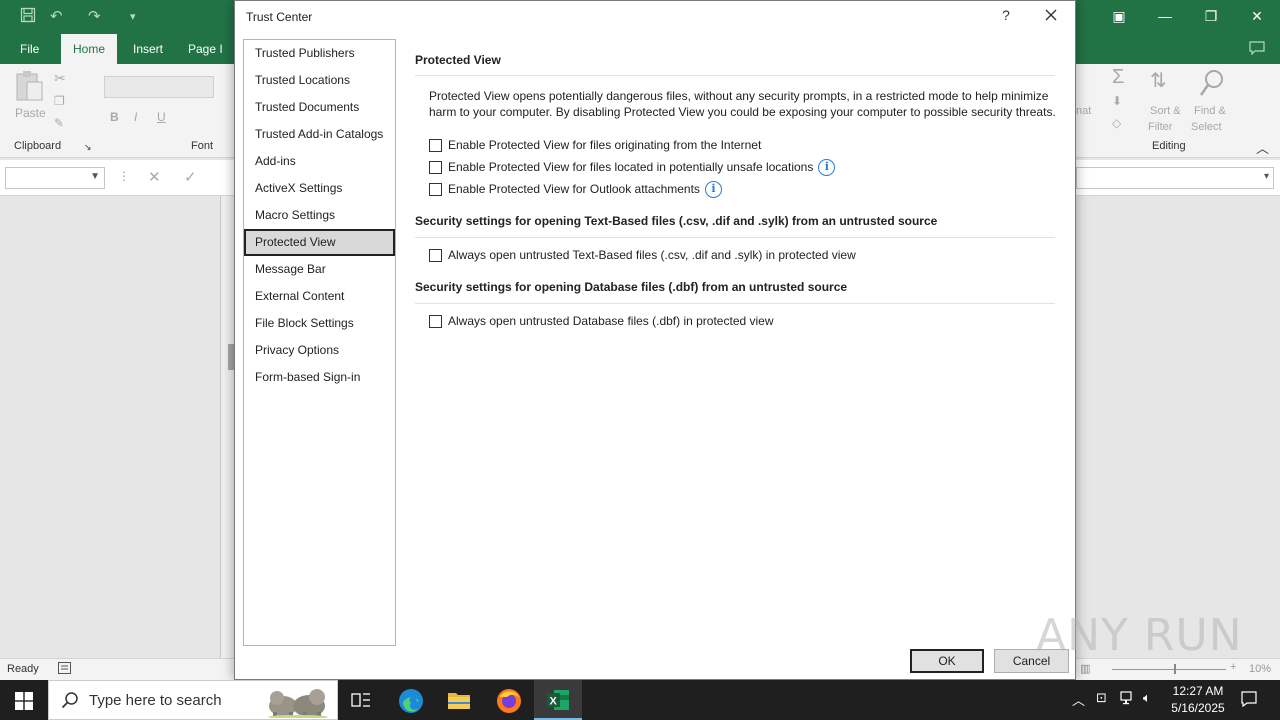 The height and width of the screenshot is (720, 1280). I want to click on collapse-ribbon-icon: ︿, so click(1262, 147).